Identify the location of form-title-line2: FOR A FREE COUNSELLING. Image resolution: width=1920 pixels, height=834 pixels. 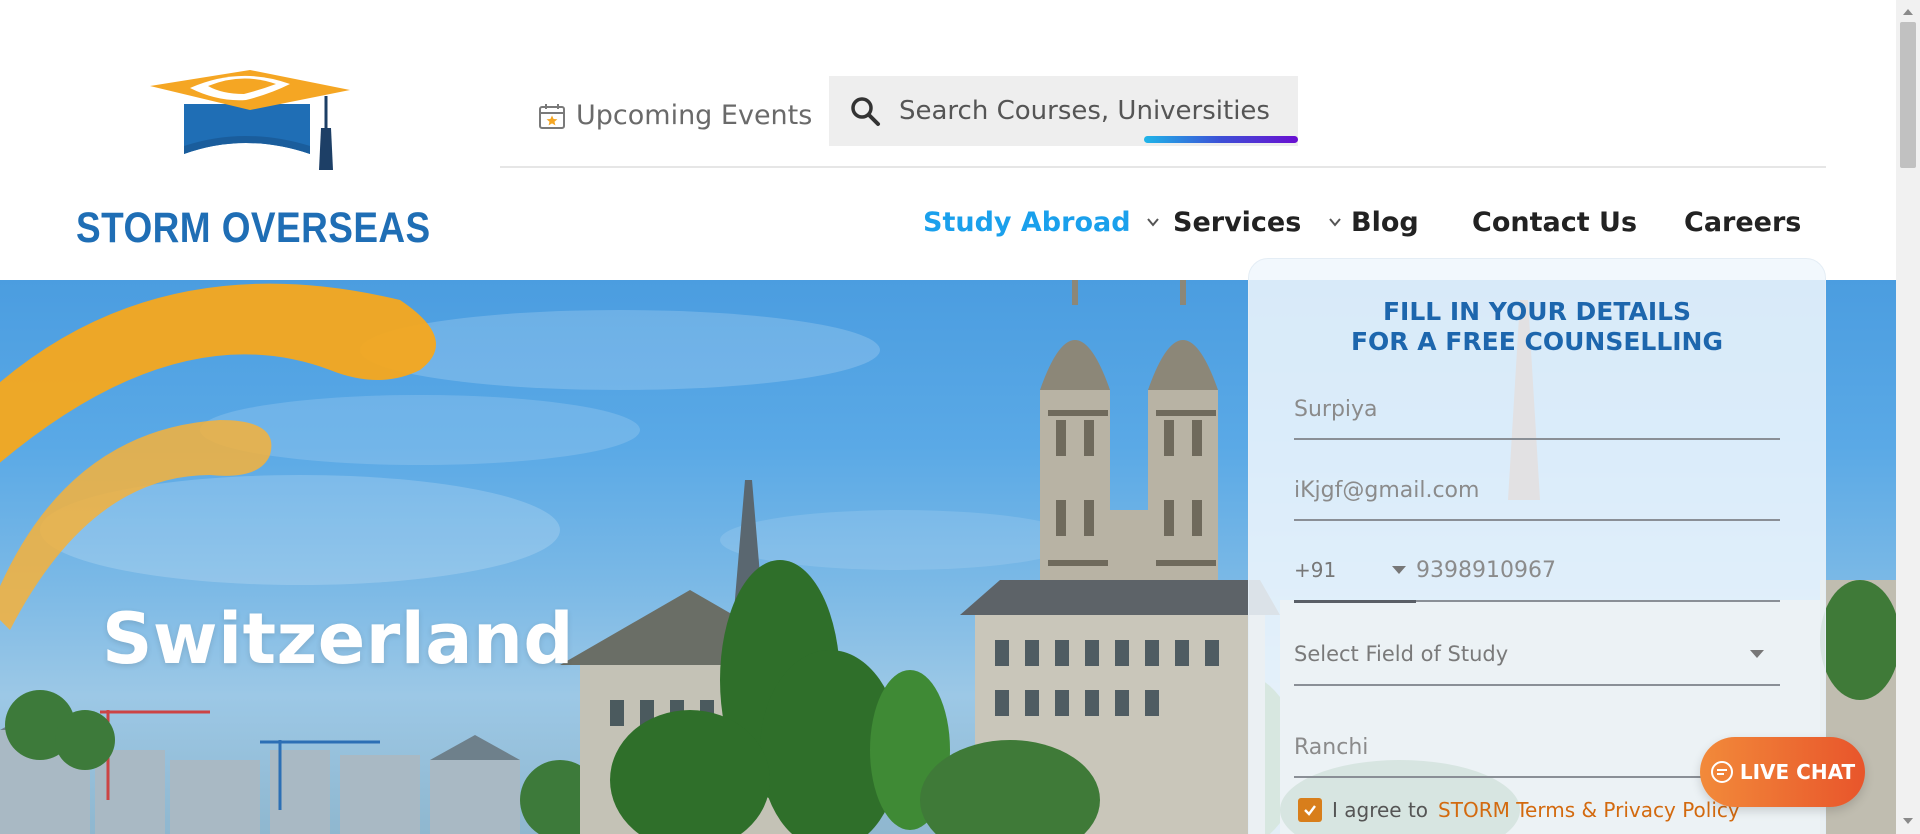
(1537, 341).